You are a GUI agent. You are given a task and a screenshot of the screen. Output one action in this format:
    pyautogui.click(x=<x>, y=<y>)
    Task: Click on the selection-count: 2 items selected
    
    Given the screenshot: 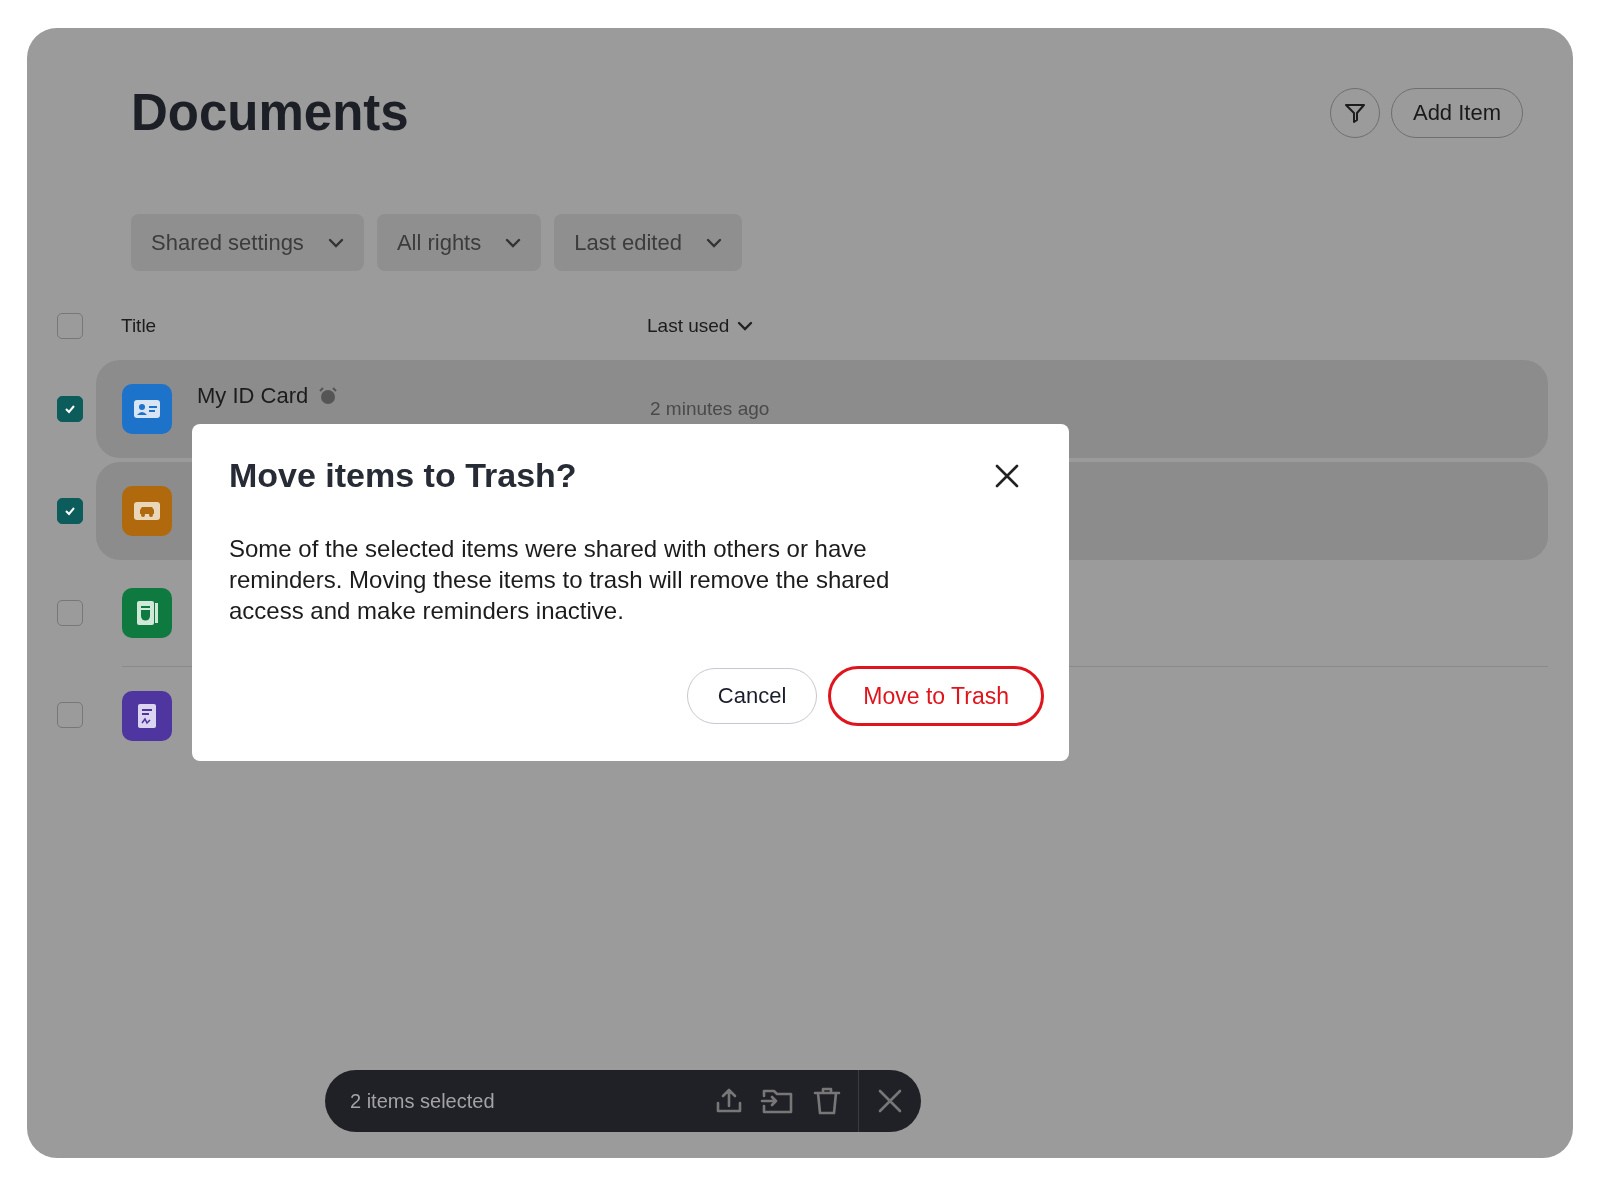 What is the action you would take?
    pyautogui.click(x=423, y=1101)
    